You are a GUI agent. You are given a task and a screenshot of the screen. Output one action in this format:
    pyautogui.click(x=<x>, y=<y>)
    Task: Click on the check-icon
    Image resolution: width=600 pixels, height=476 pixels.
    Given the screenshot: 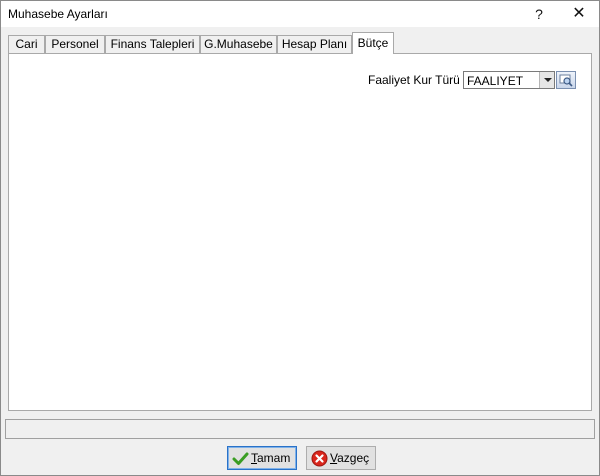 What is the action you would take?
    pyautogui.click(x=240, y=458)
    